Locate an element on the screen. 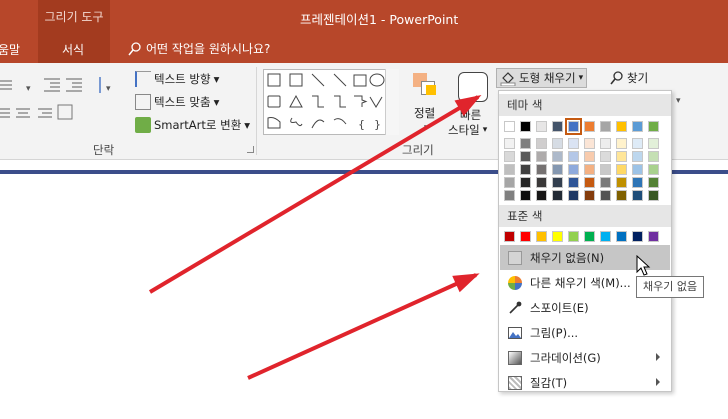  text-direction-button: 텍스트 방향 ▾ is located at coordinates (177, 79).